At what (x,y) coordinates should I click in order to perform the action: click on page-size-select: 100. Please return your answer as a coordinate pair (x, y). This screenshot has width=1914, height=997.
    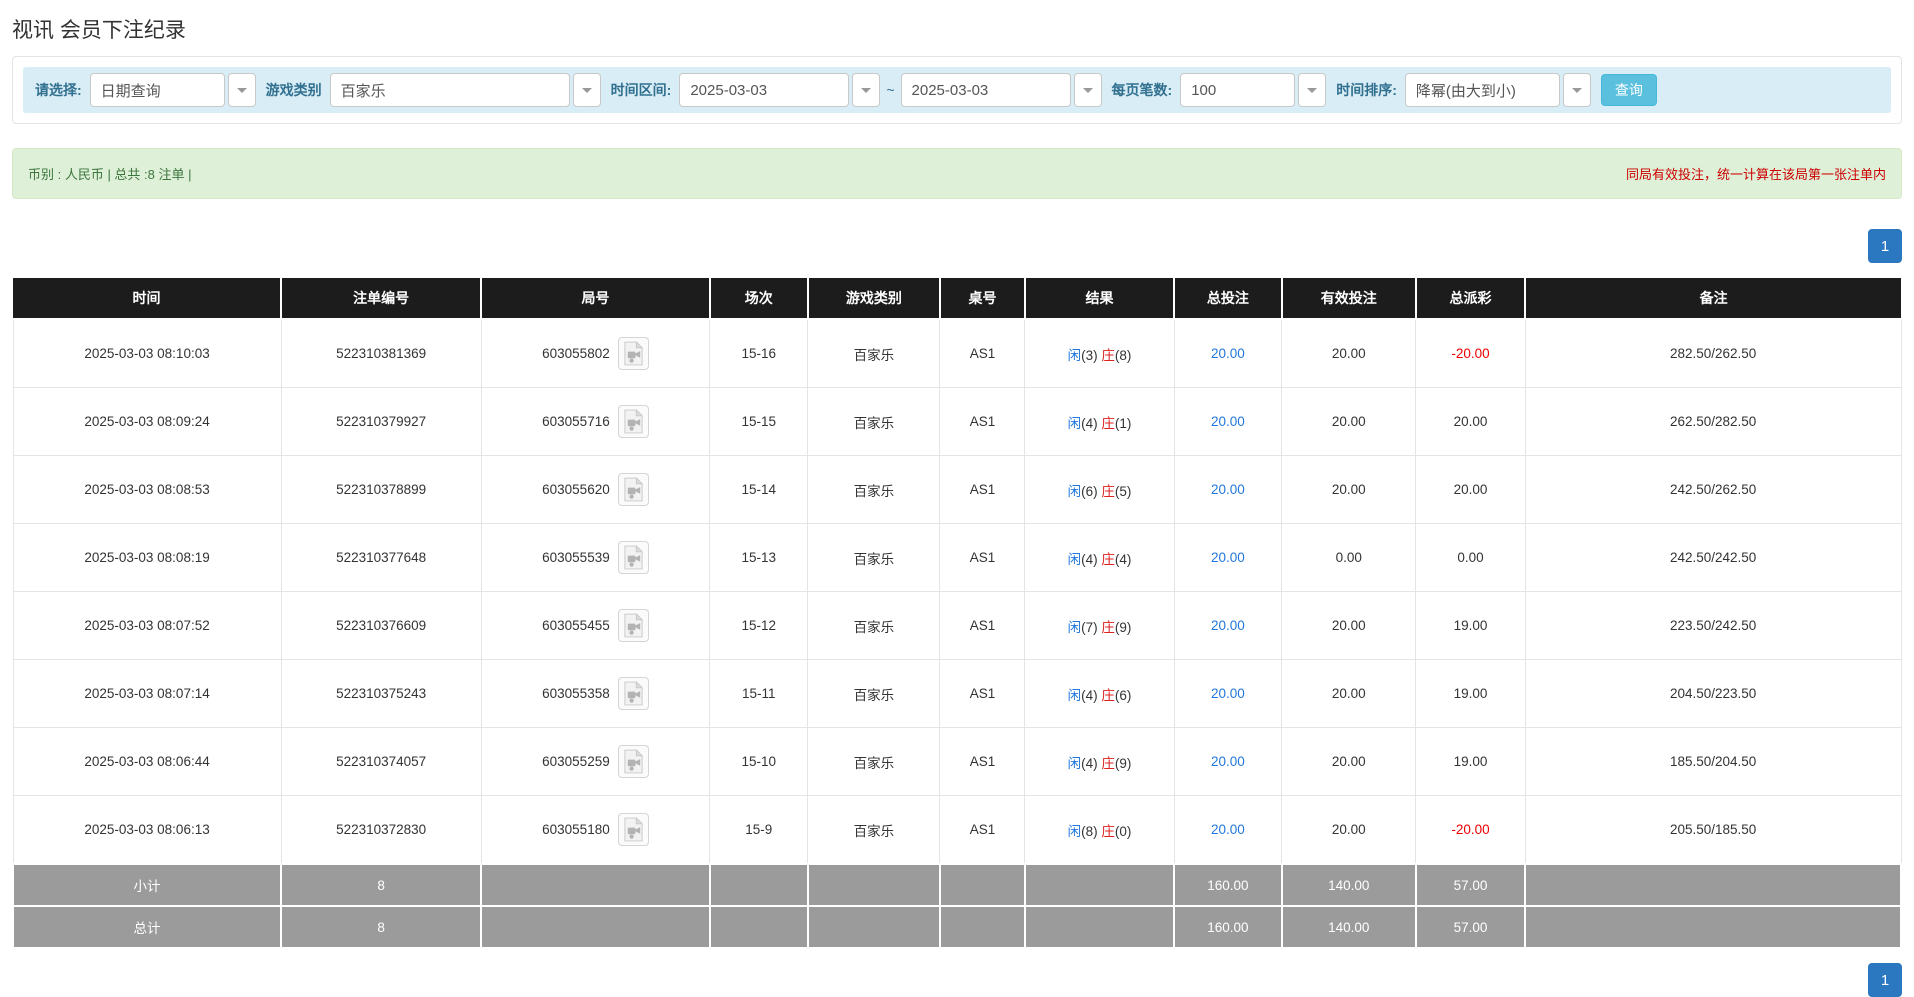
    Looking at the image, I should click on (1253, 90).